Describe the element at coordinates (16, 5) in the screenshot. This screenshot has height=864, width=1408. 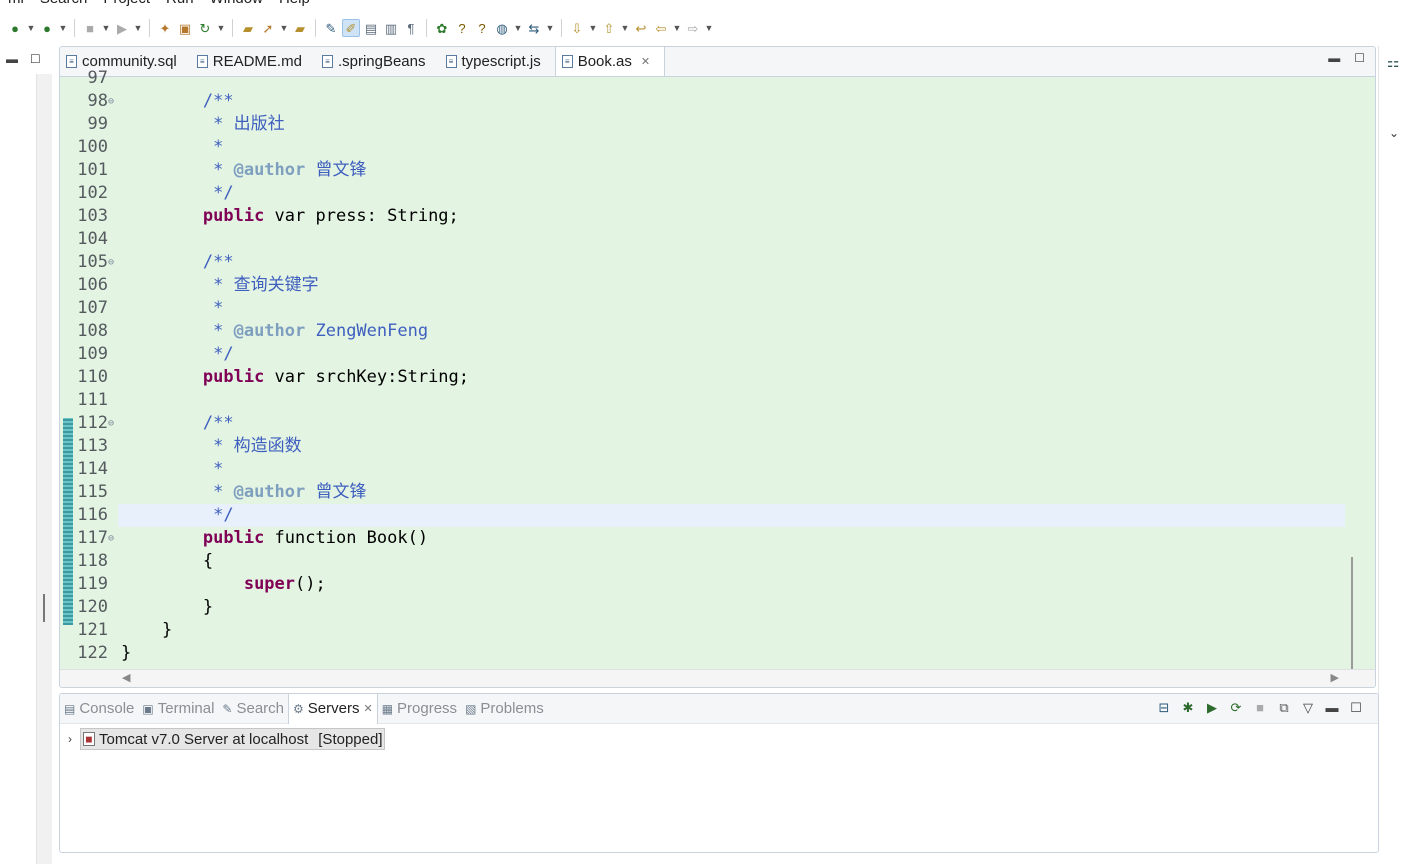
I see `menu-ml: ml` at that location.